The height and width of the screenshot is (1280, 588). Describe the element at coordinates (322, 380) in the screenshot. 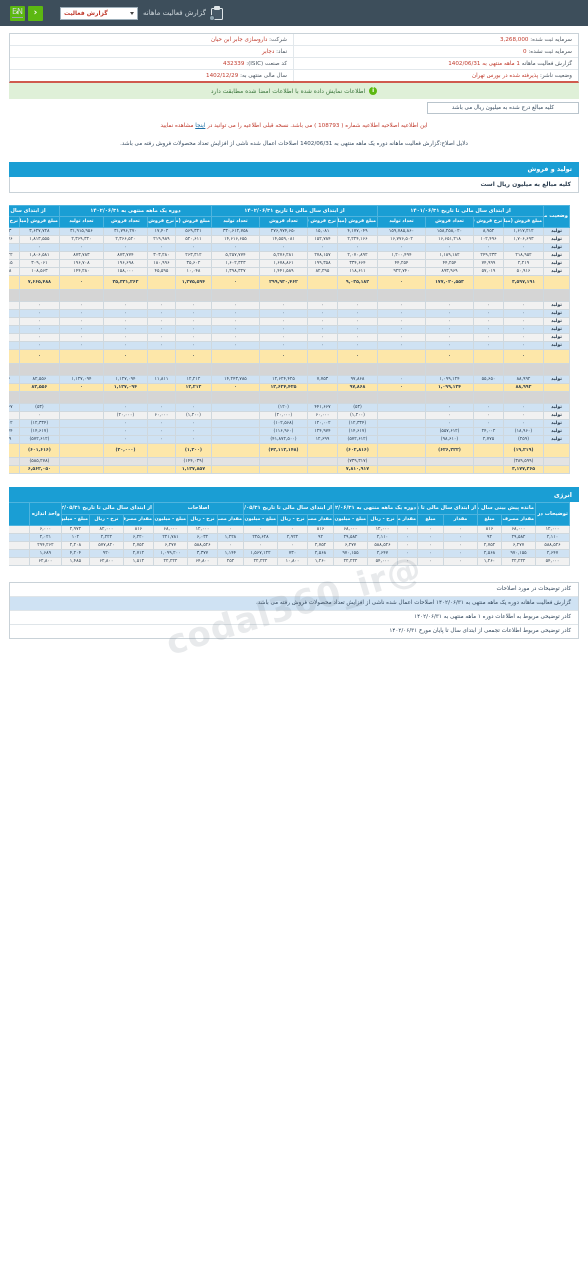

I see `table-cell: ۷,۷۵۳` at that location.